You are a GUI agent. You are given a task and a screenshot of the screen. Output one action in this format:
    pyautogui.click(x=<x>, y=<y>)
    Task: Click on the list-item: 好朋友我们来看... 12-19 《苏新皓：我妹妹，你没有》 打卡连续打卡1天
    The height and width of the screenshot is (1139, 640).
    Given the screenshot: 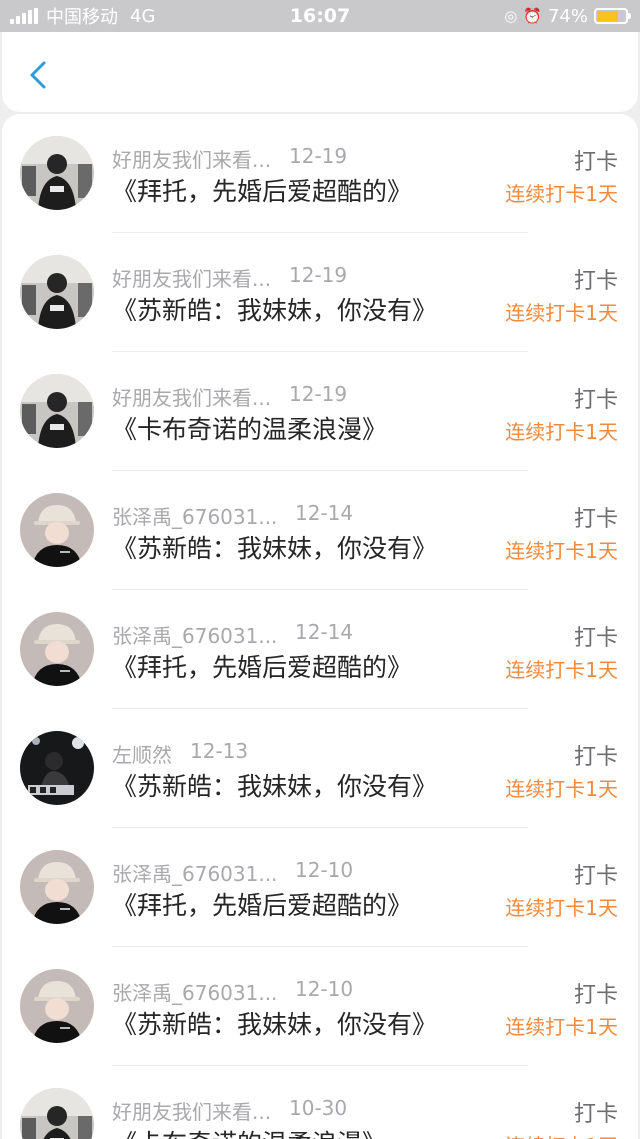 What is the action you would take?
    pyautogui.click(x=320, y=292)
    